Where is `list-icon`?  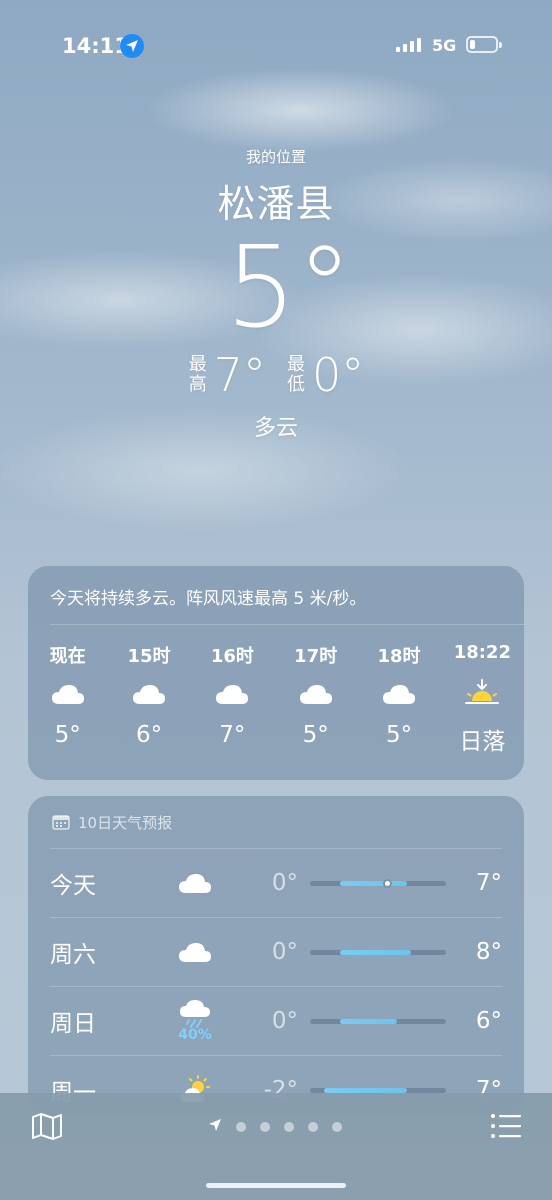
list-icon is located at coordinates (506, 1128).